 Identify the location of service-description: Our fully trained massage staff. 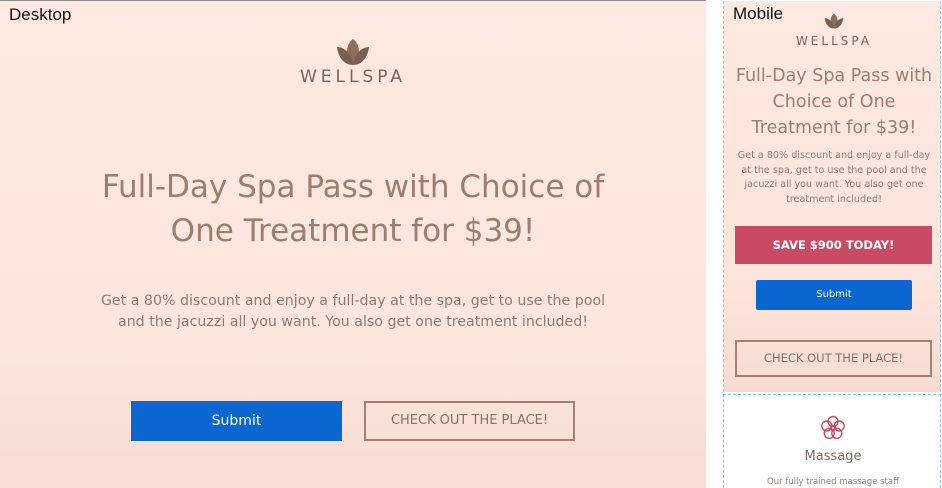
(833, 482).